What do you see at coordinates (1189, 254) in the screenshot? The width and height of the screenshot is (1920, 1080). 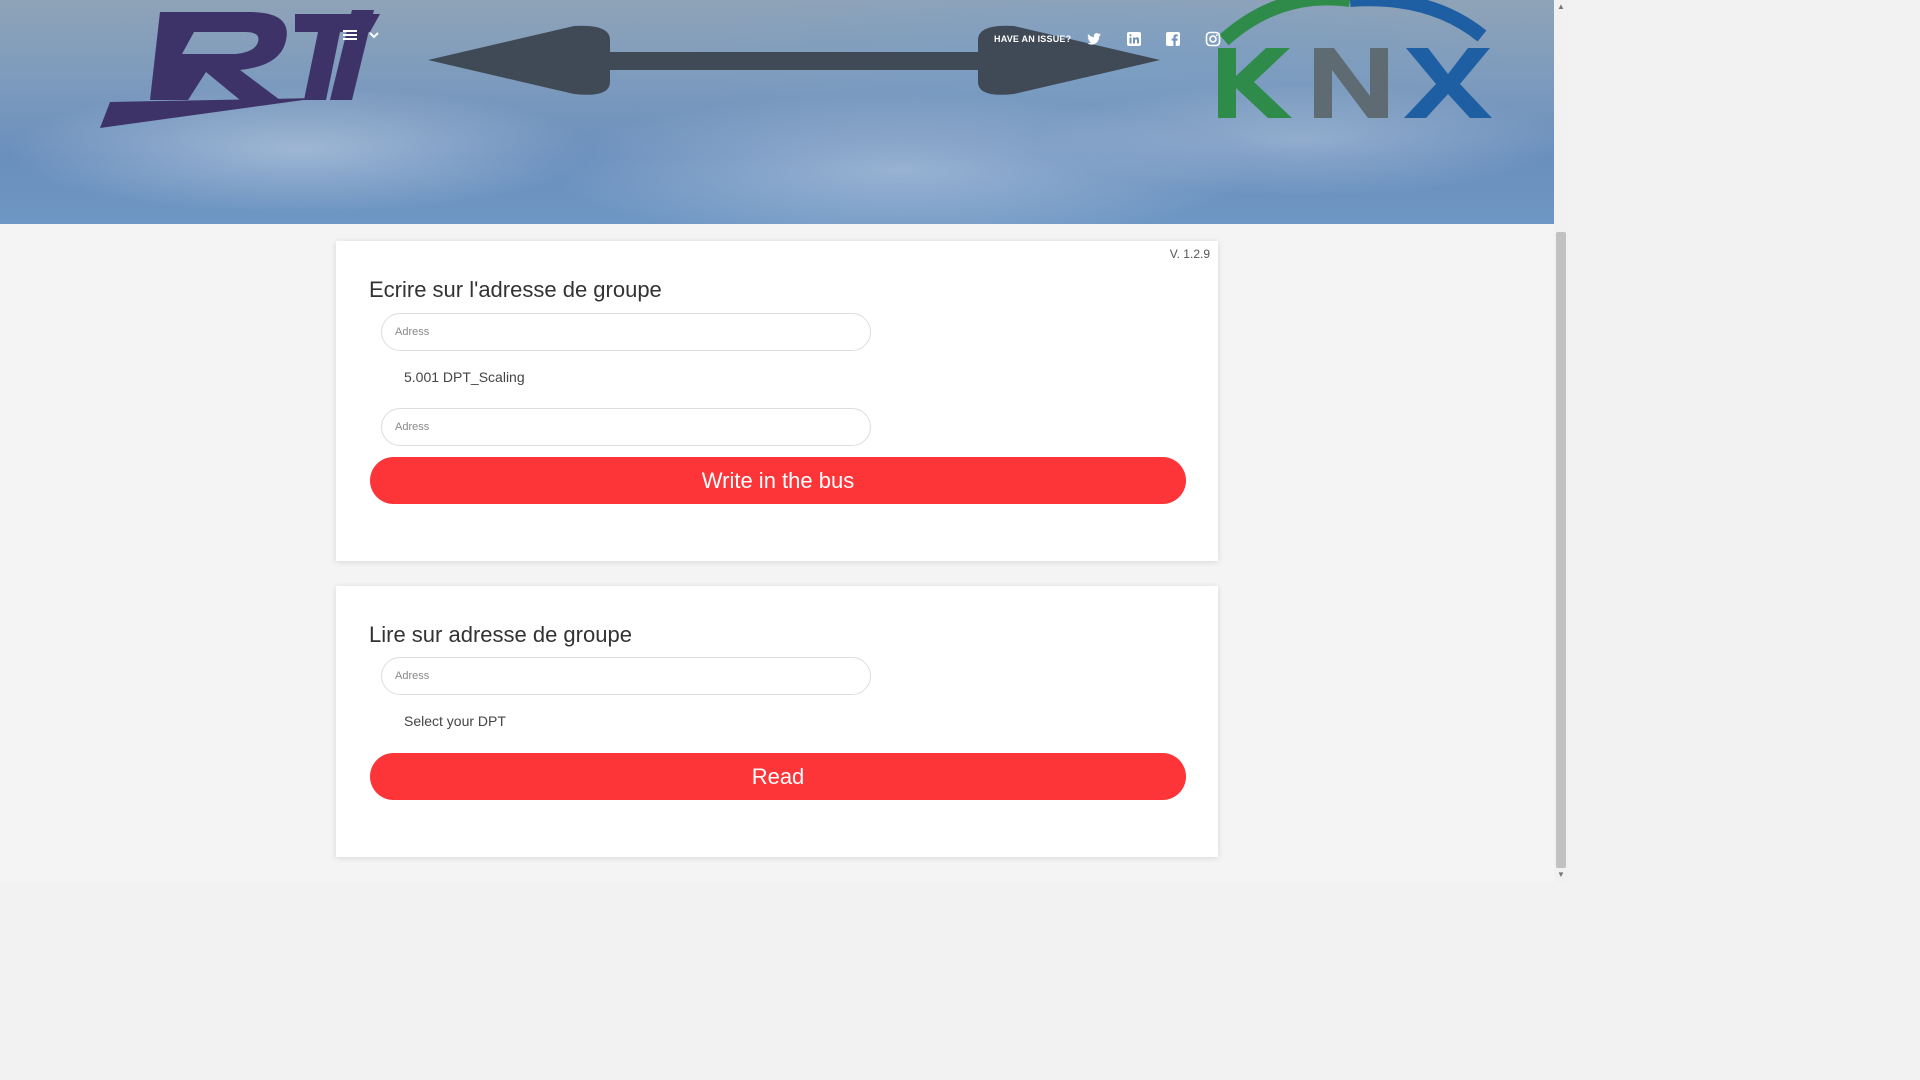 I see `version-label: V. 1.2.9` at bounding box center [1189, 254].